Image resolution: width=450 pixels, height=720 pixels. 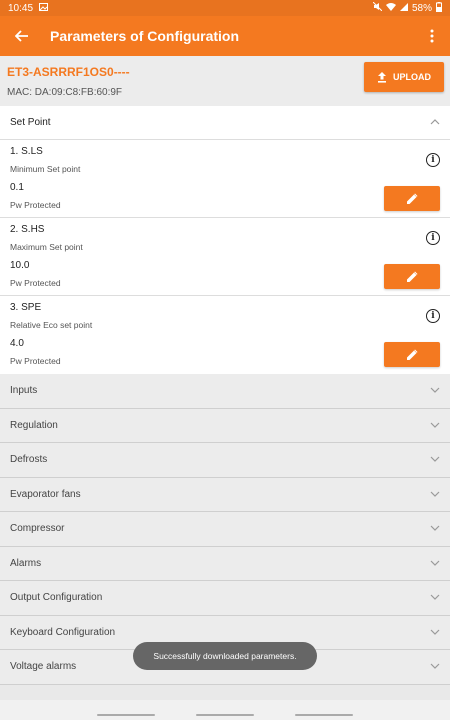 What do you see at coordinates (45, 169) in the screenshot?
I see `param-description: Minimum Set point` at bounding box center [45, 169].